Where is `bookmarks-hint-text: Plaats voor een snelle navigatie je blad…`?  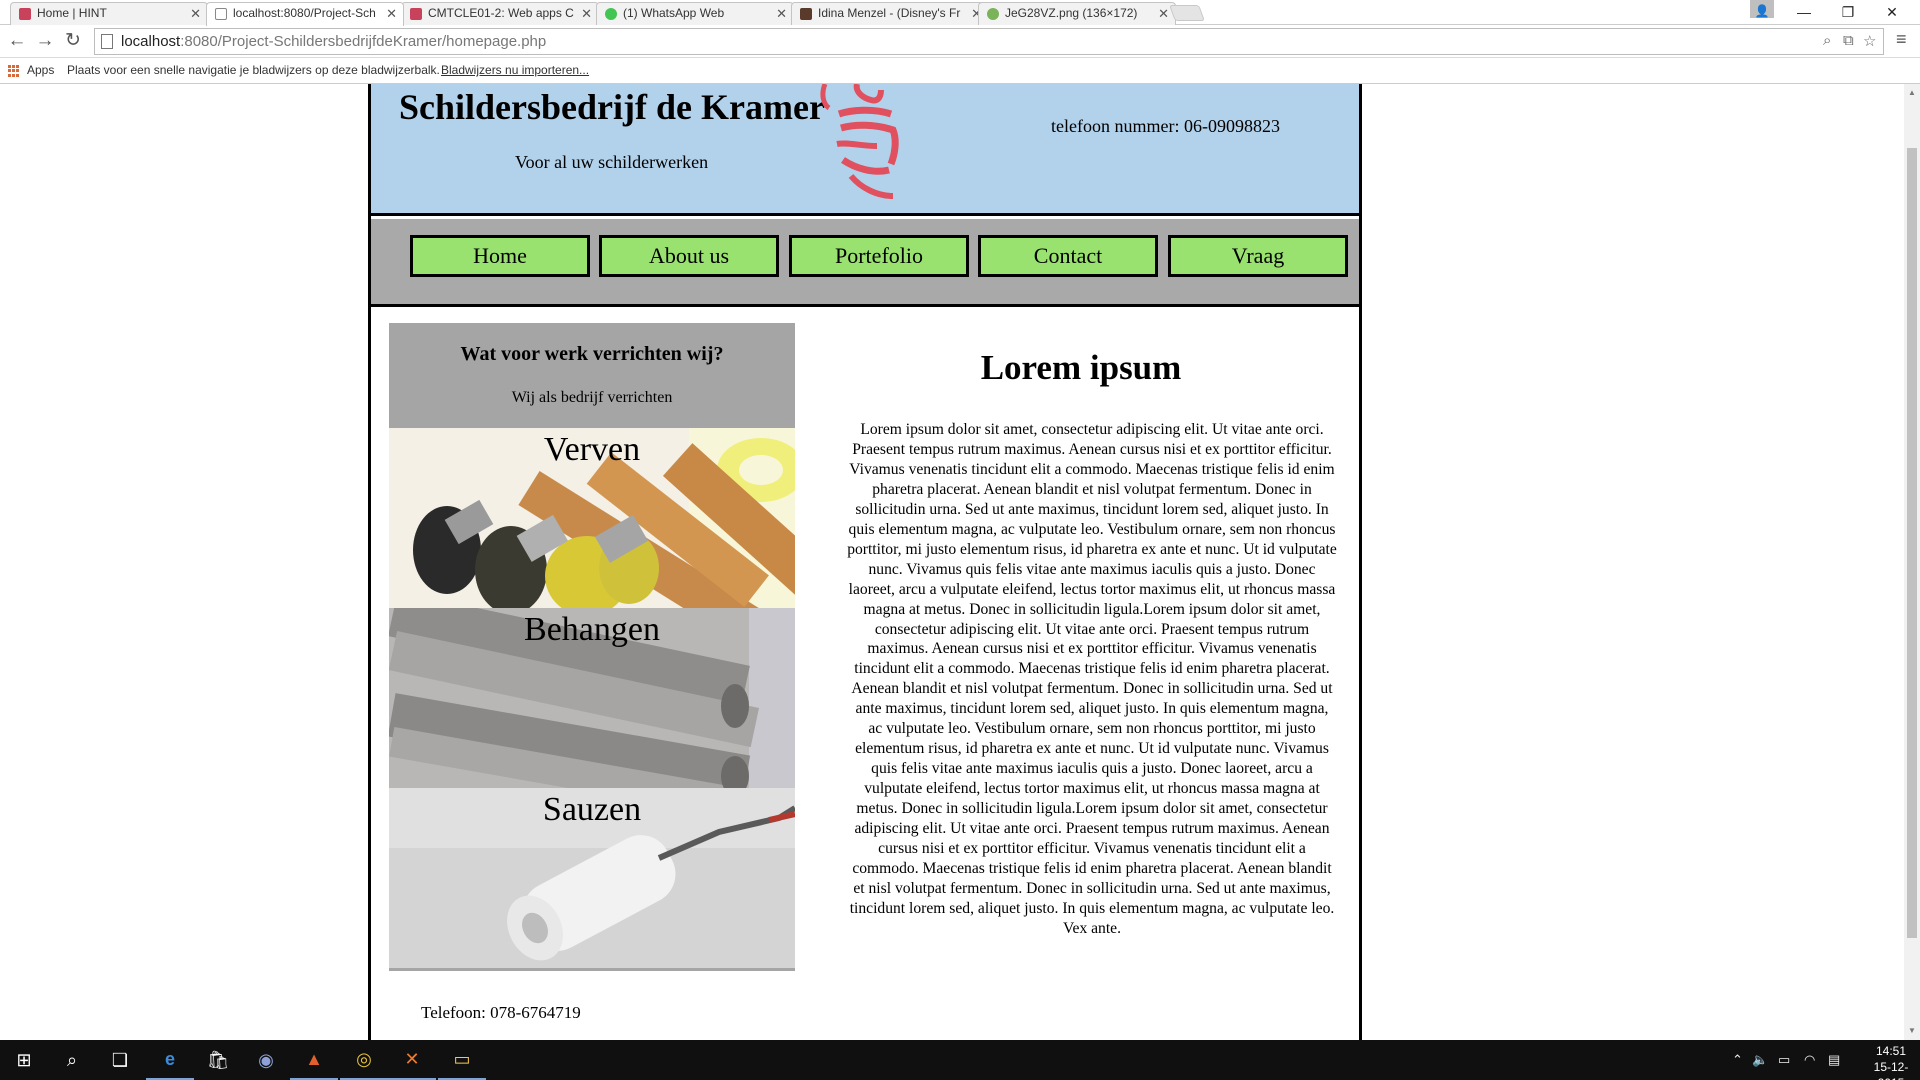
bookmarks-hint-text: Plaats voor een snelle navigatie je blad… is located at coordinates (253, 70).